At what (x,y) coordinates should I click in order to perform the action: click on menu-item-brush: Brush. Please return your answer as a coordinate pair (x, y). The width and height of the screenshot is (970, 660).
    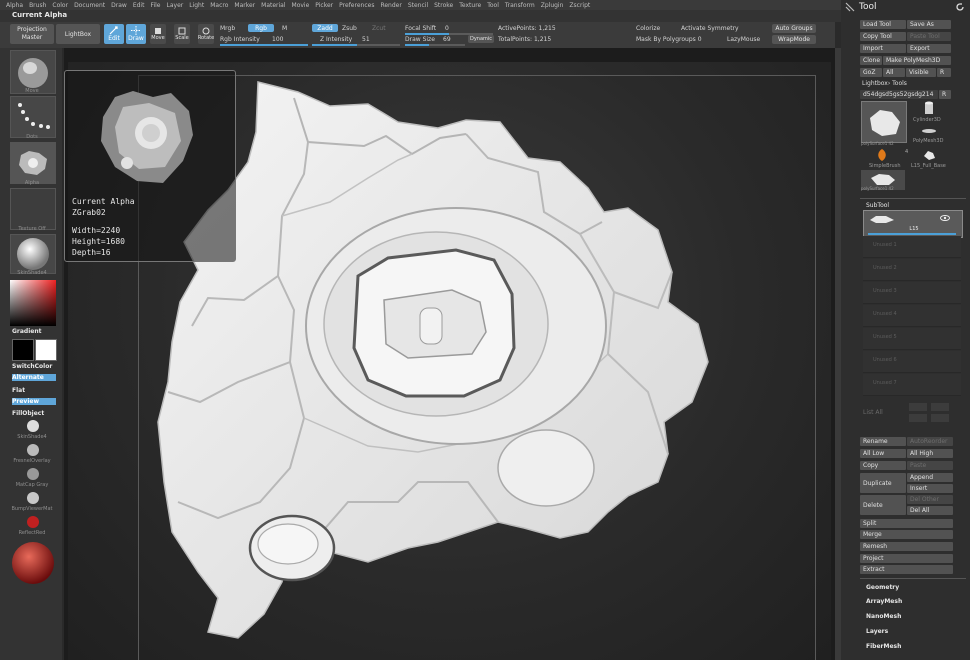
    Looking at the image, I should click on (37, 5).